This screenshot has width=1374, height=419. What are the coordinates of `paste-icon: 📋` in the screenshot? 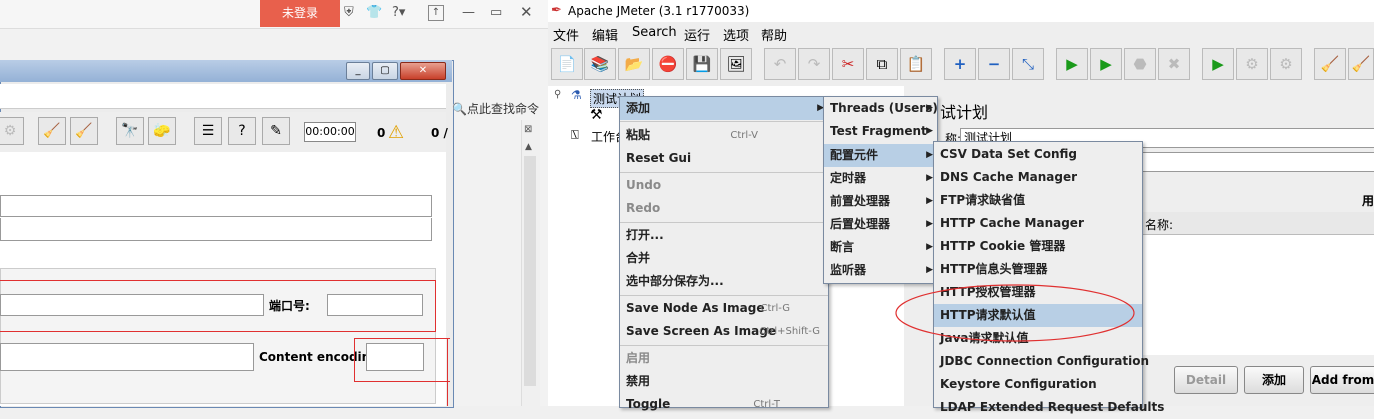 It's located at (916, 64).